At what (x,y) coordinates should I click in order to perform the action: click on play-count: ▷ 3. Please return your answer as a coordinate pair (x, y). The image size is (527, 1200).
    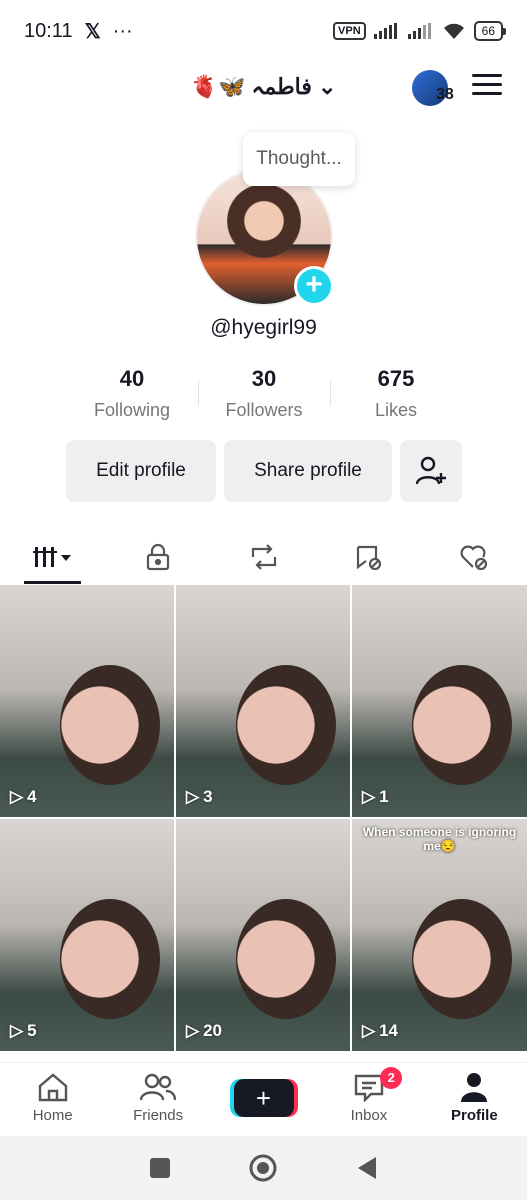
    Looking at the image, I should click on (199, 797).